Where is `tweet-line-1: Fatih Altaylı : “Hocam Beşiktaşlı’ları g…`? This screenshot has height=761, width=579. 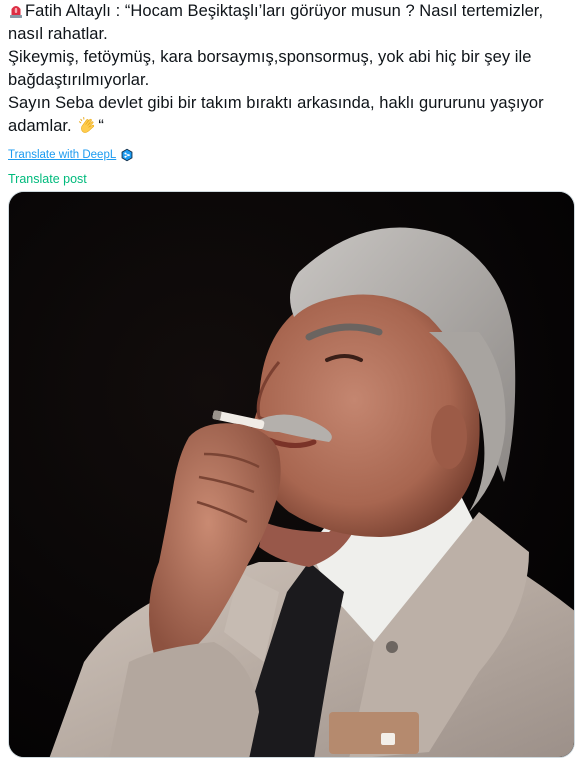
tweet-line-1: Fatih Altaylı : “Hocam Beşiktaşlı’ları g… is located at coordinates (291, 11).